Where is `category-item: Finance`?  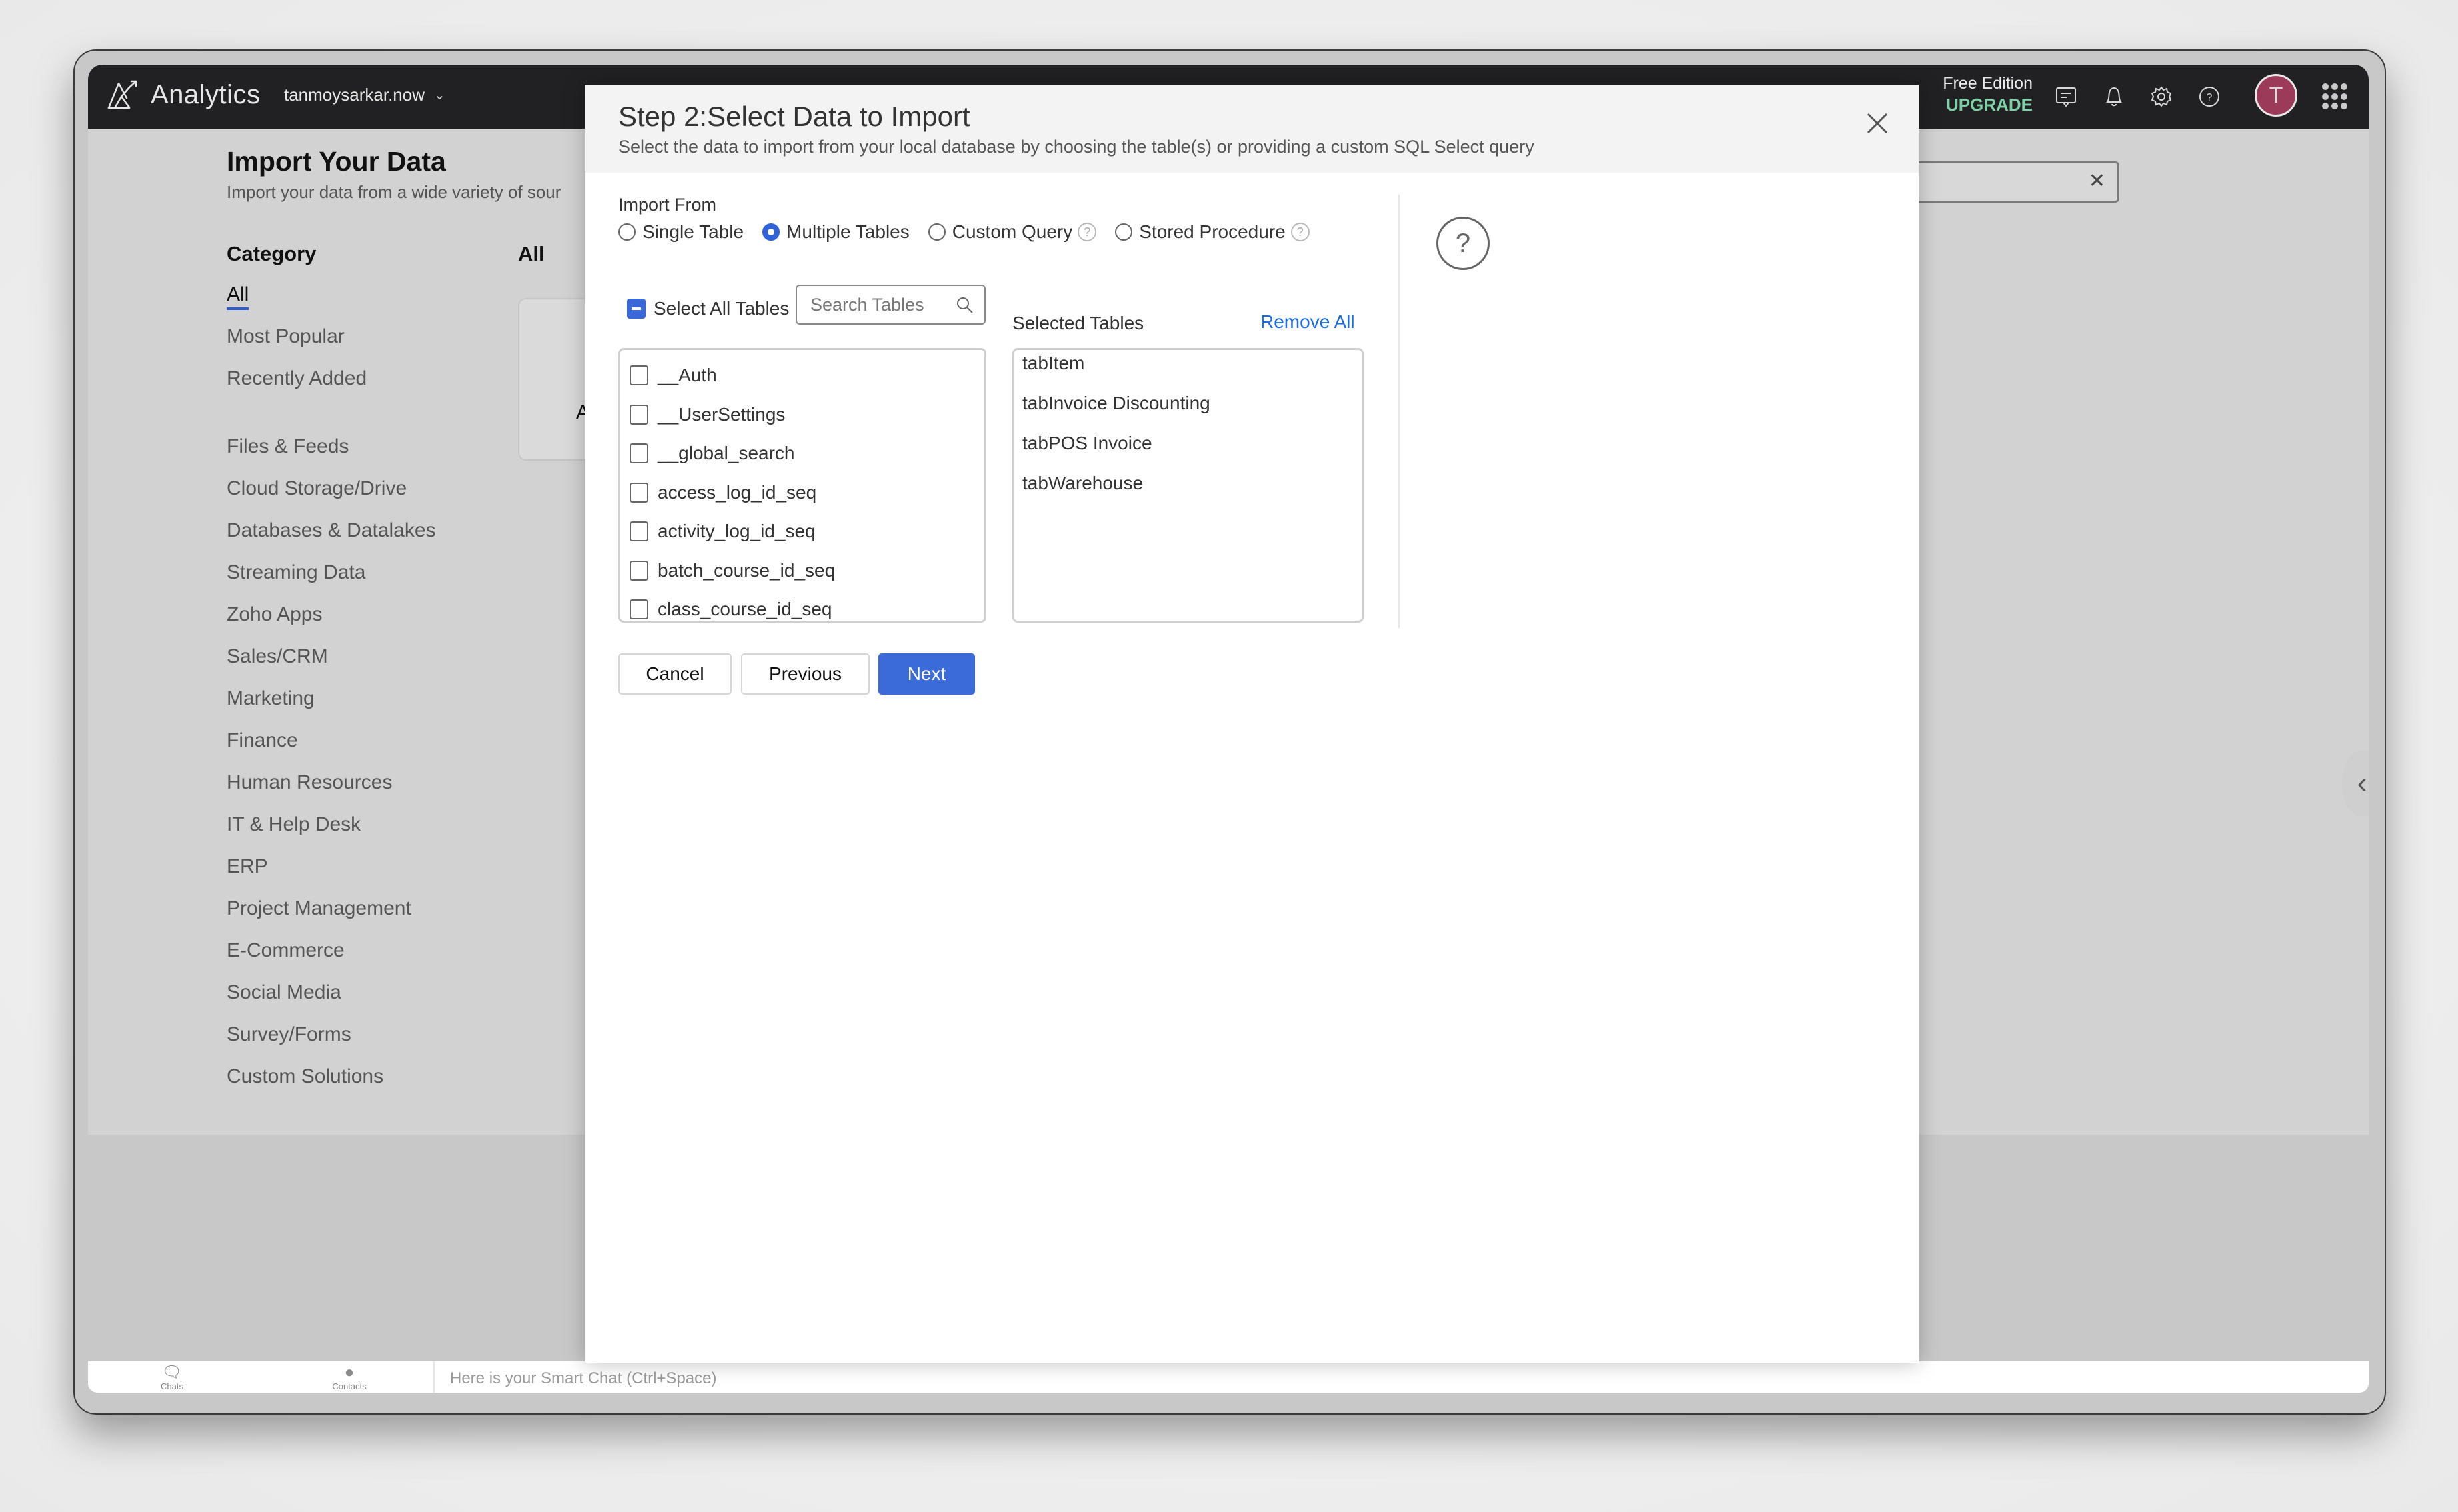 category-item: Finance is located at coordinates (262, 740).